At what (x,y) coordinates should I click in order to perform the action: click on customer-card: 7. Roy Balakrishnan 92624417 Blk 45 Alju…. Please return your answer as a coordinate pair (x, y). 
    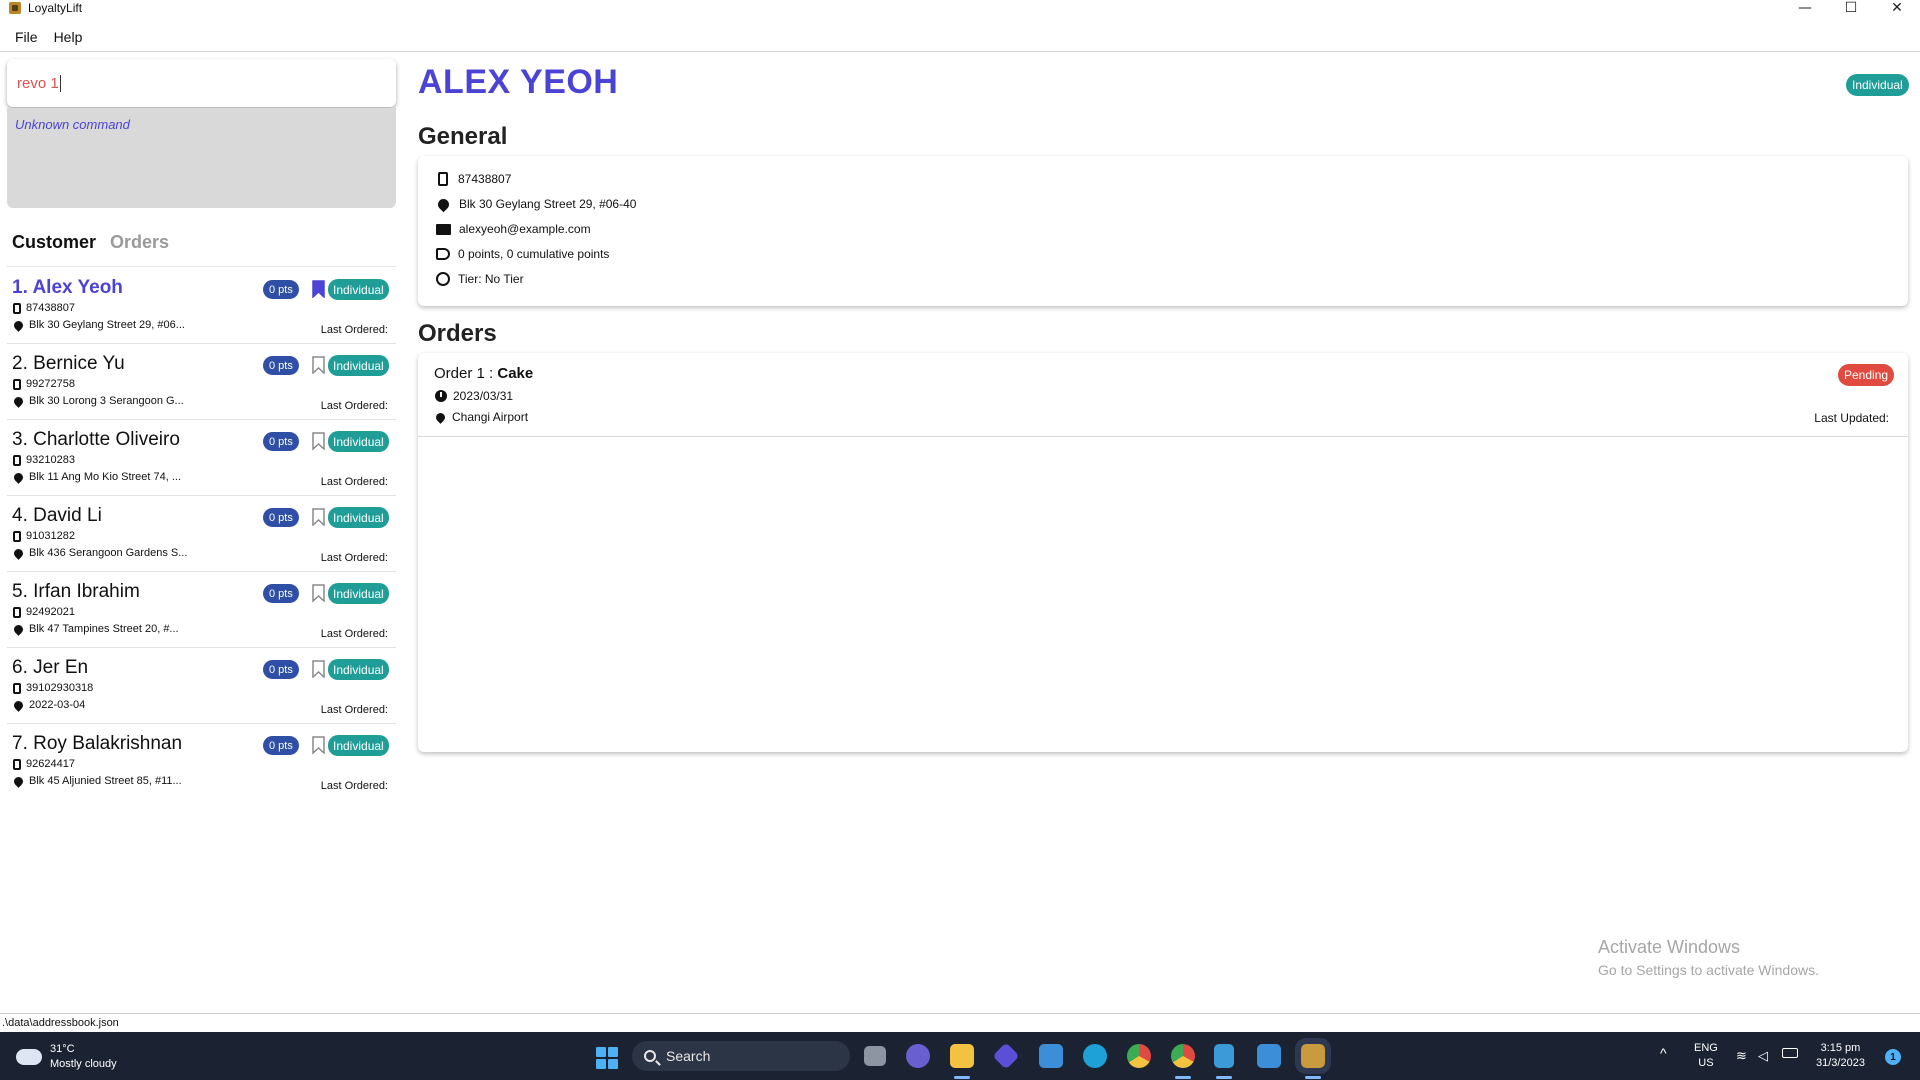
    Looking at the image, I should click on (201, 762).